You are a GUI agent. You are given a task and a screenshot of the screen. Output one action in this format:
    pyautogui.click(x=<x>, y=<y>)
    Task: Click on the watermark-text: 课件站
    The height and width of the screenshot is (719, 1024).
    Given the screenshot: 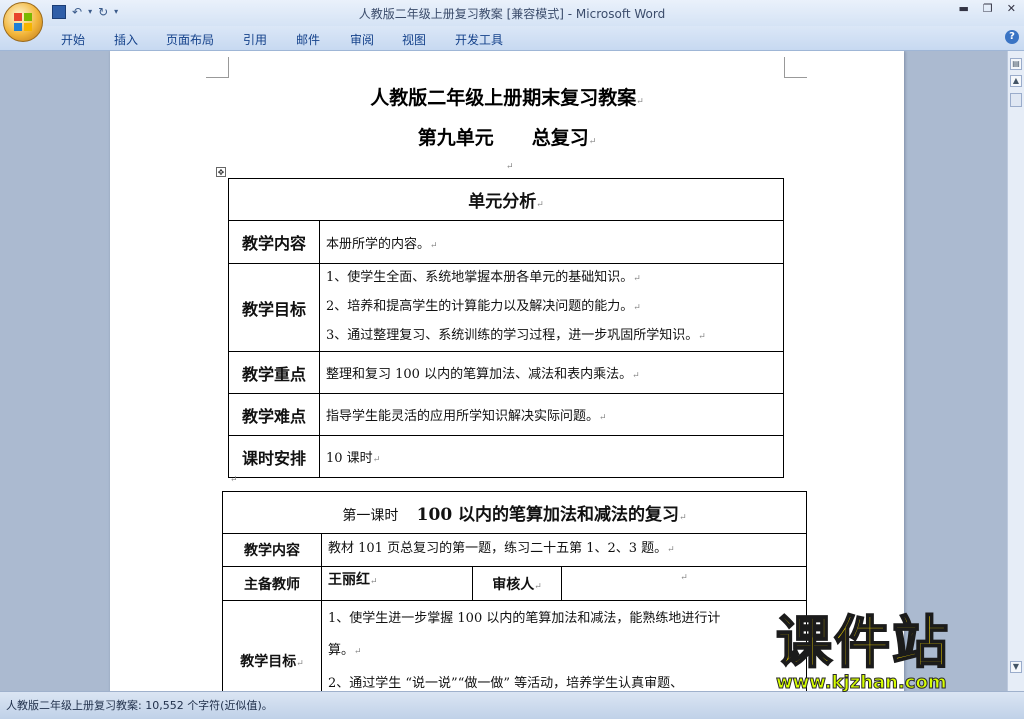 What is the action you would take?
    pyautogui.click(x=862, y=644)
    